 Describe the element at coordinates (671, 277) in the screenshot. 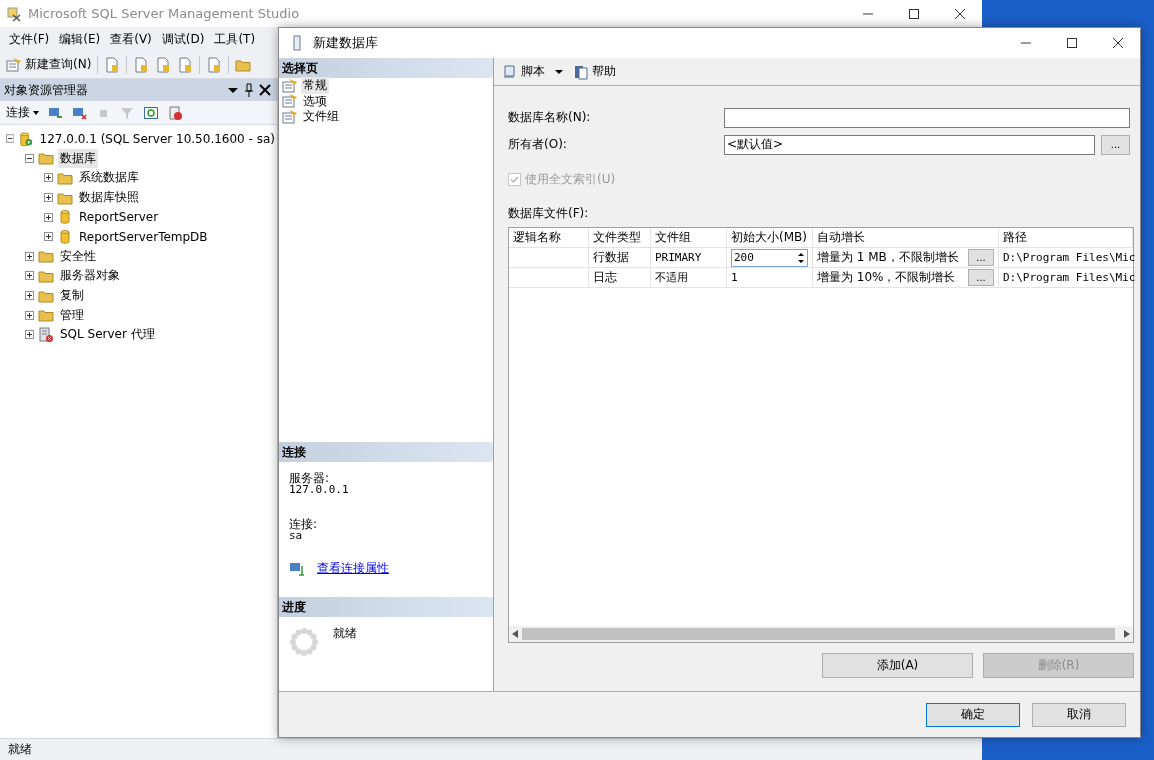

I see `table-cell: 不适用` at that location.